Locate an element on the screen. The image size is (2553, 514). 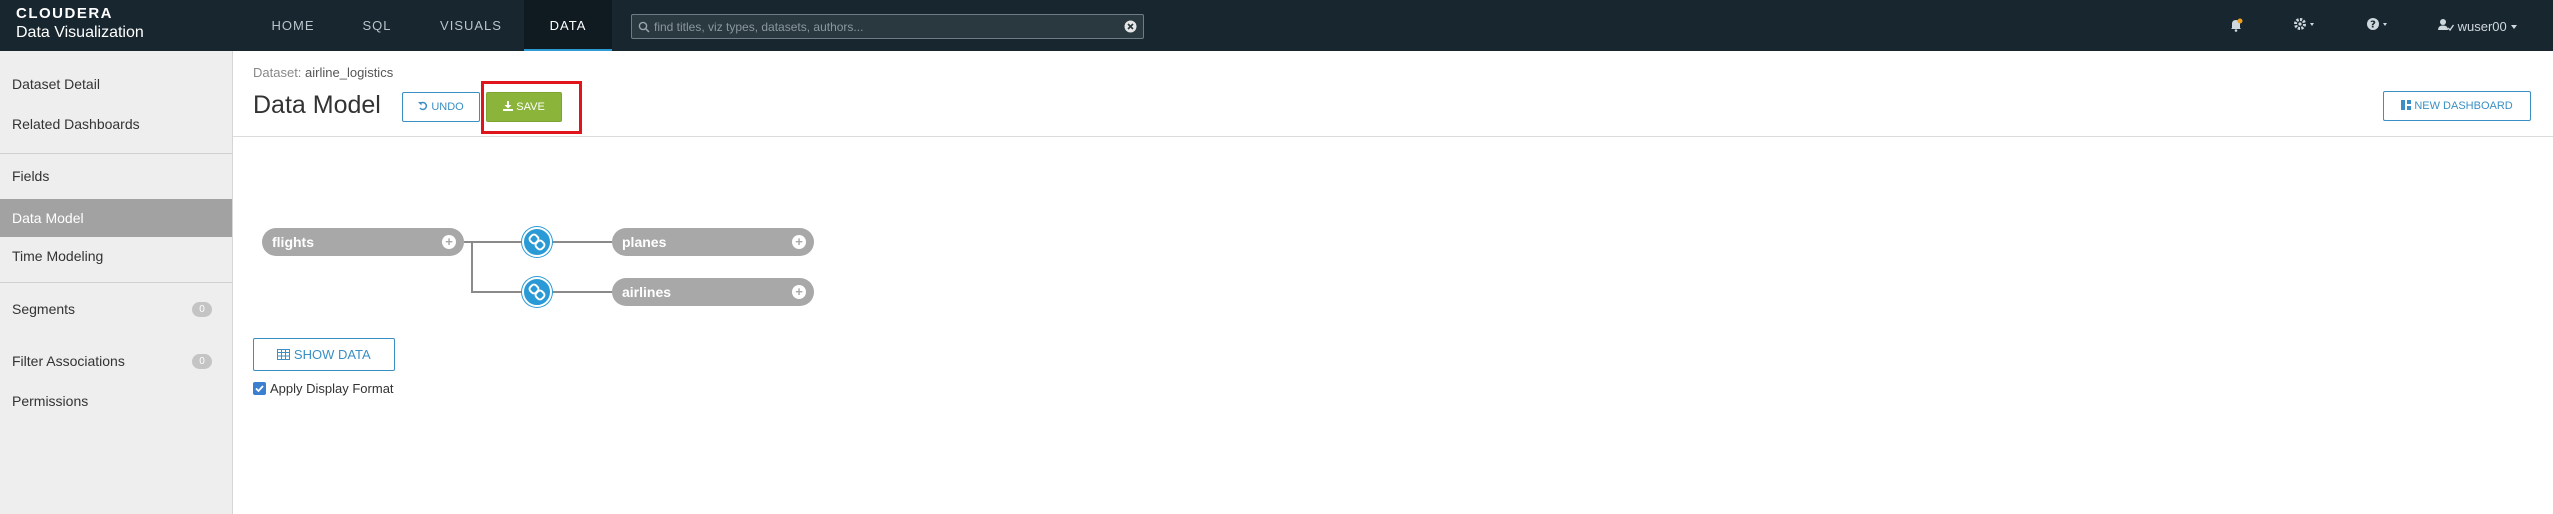
breadcrumb: Dataset: airline_logistics is located at coordinates (323, 72).